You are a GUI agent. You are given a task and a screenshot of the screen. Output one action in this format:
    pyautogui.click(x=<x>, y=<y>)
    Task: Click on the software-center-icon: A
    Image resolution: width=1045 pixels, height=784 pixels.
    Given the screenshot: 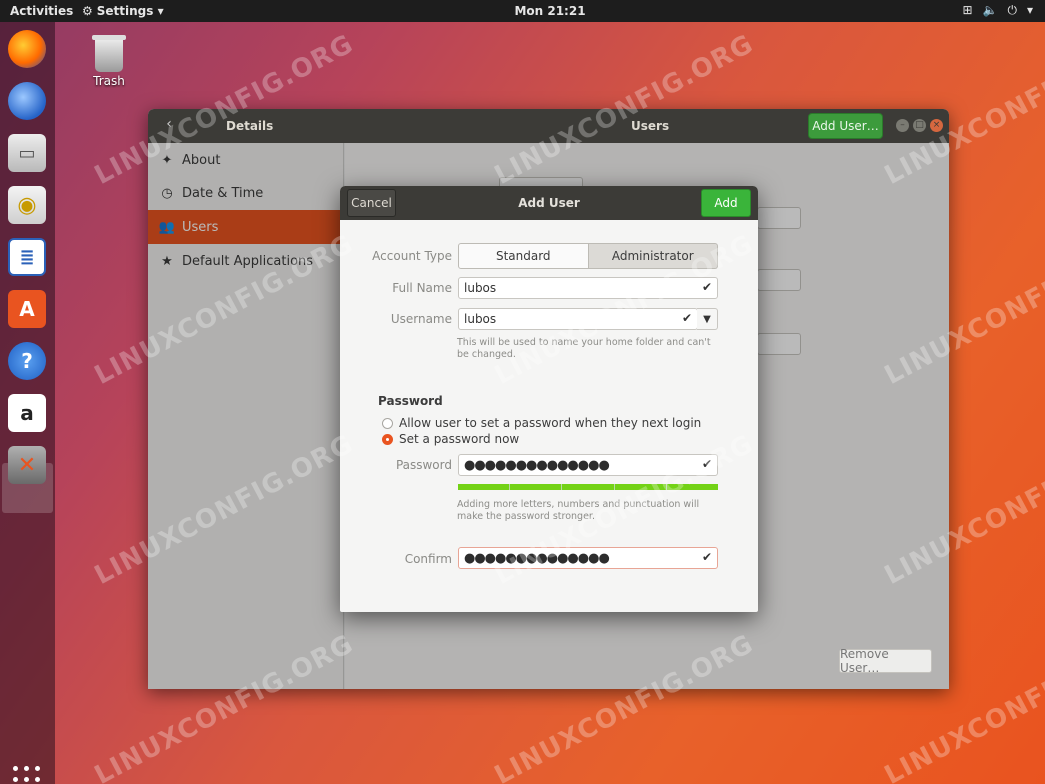 What is the action you would take?
    pyautogui.click(x=27, y=309)
    